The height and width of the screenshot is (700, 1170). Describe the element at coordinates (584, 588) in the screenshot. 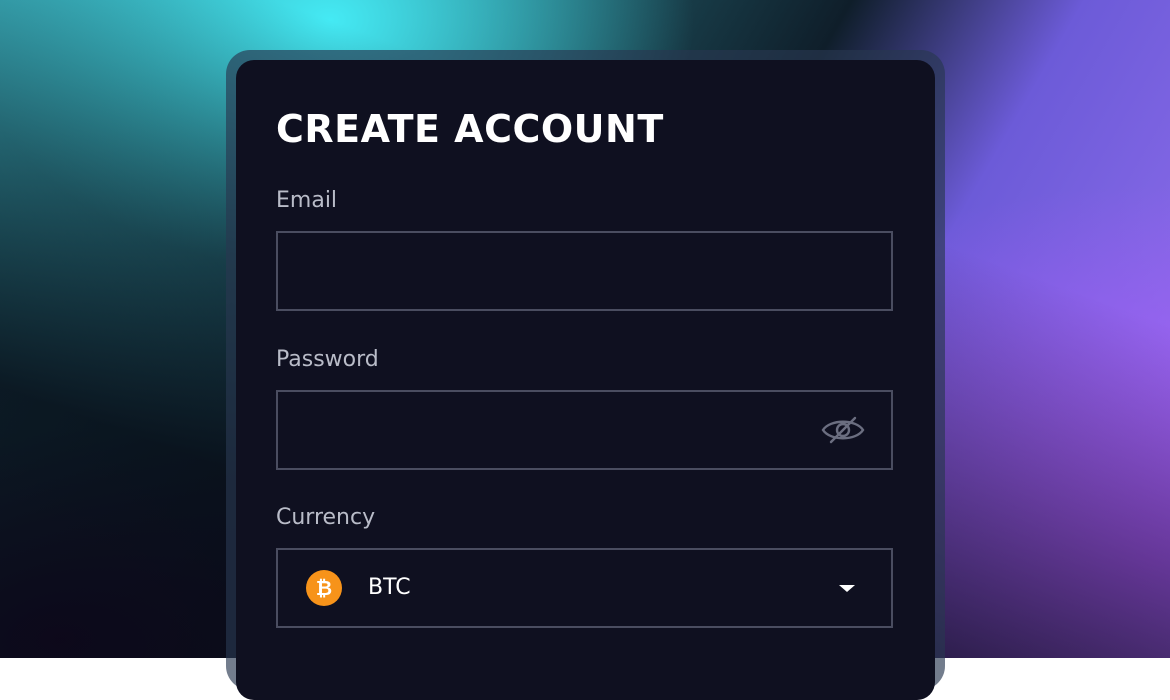

I see `currency-select: ₿ BTC` at that location.